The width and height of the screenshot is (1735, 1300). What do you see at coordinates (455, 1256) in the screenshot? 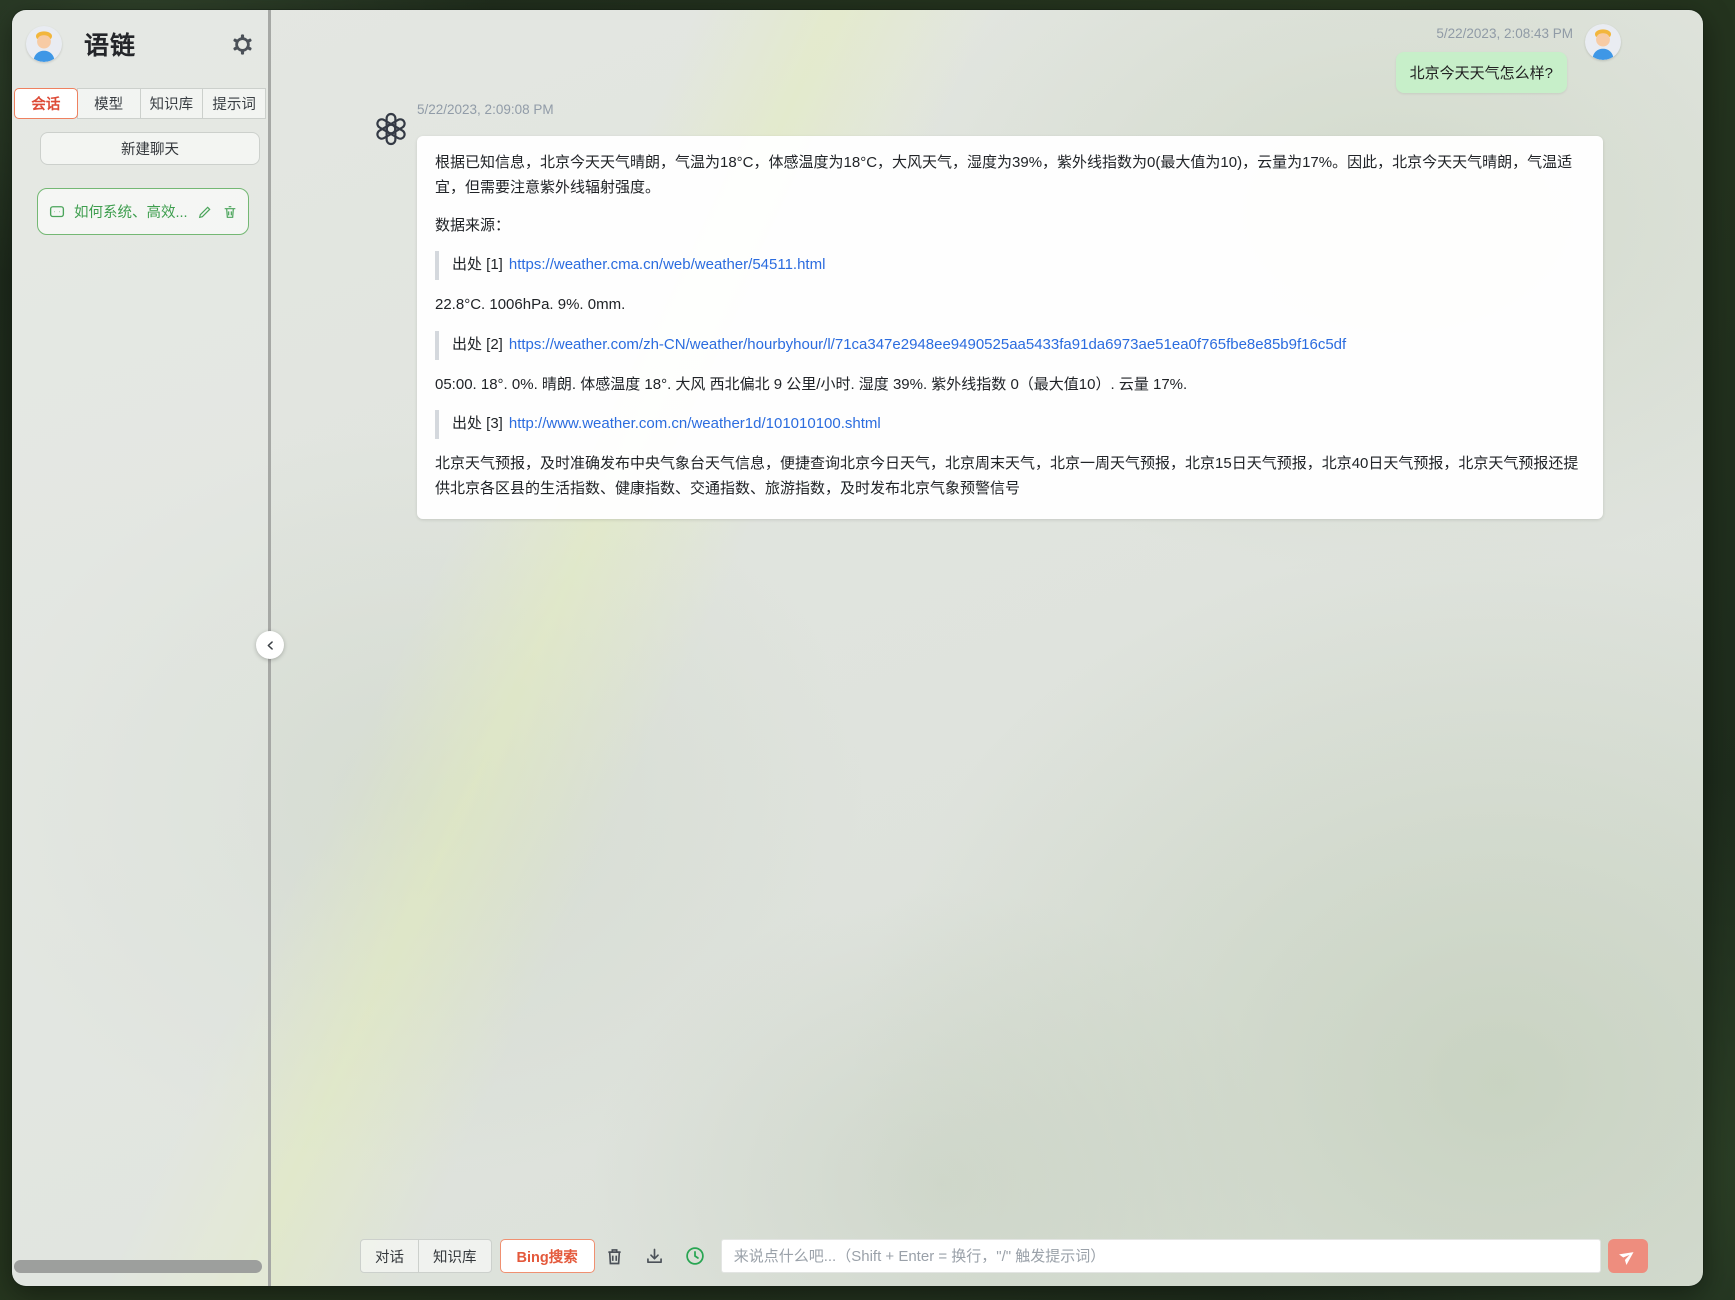
I see `composer-tab-knowledge: 知识库` at bounding box center [455, 1256].